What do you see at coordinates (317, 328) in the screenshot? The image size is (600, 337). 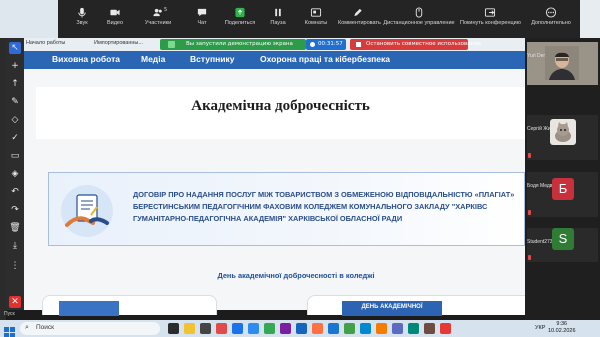 I see `firefox-icon` at bounding box center [317, 328].